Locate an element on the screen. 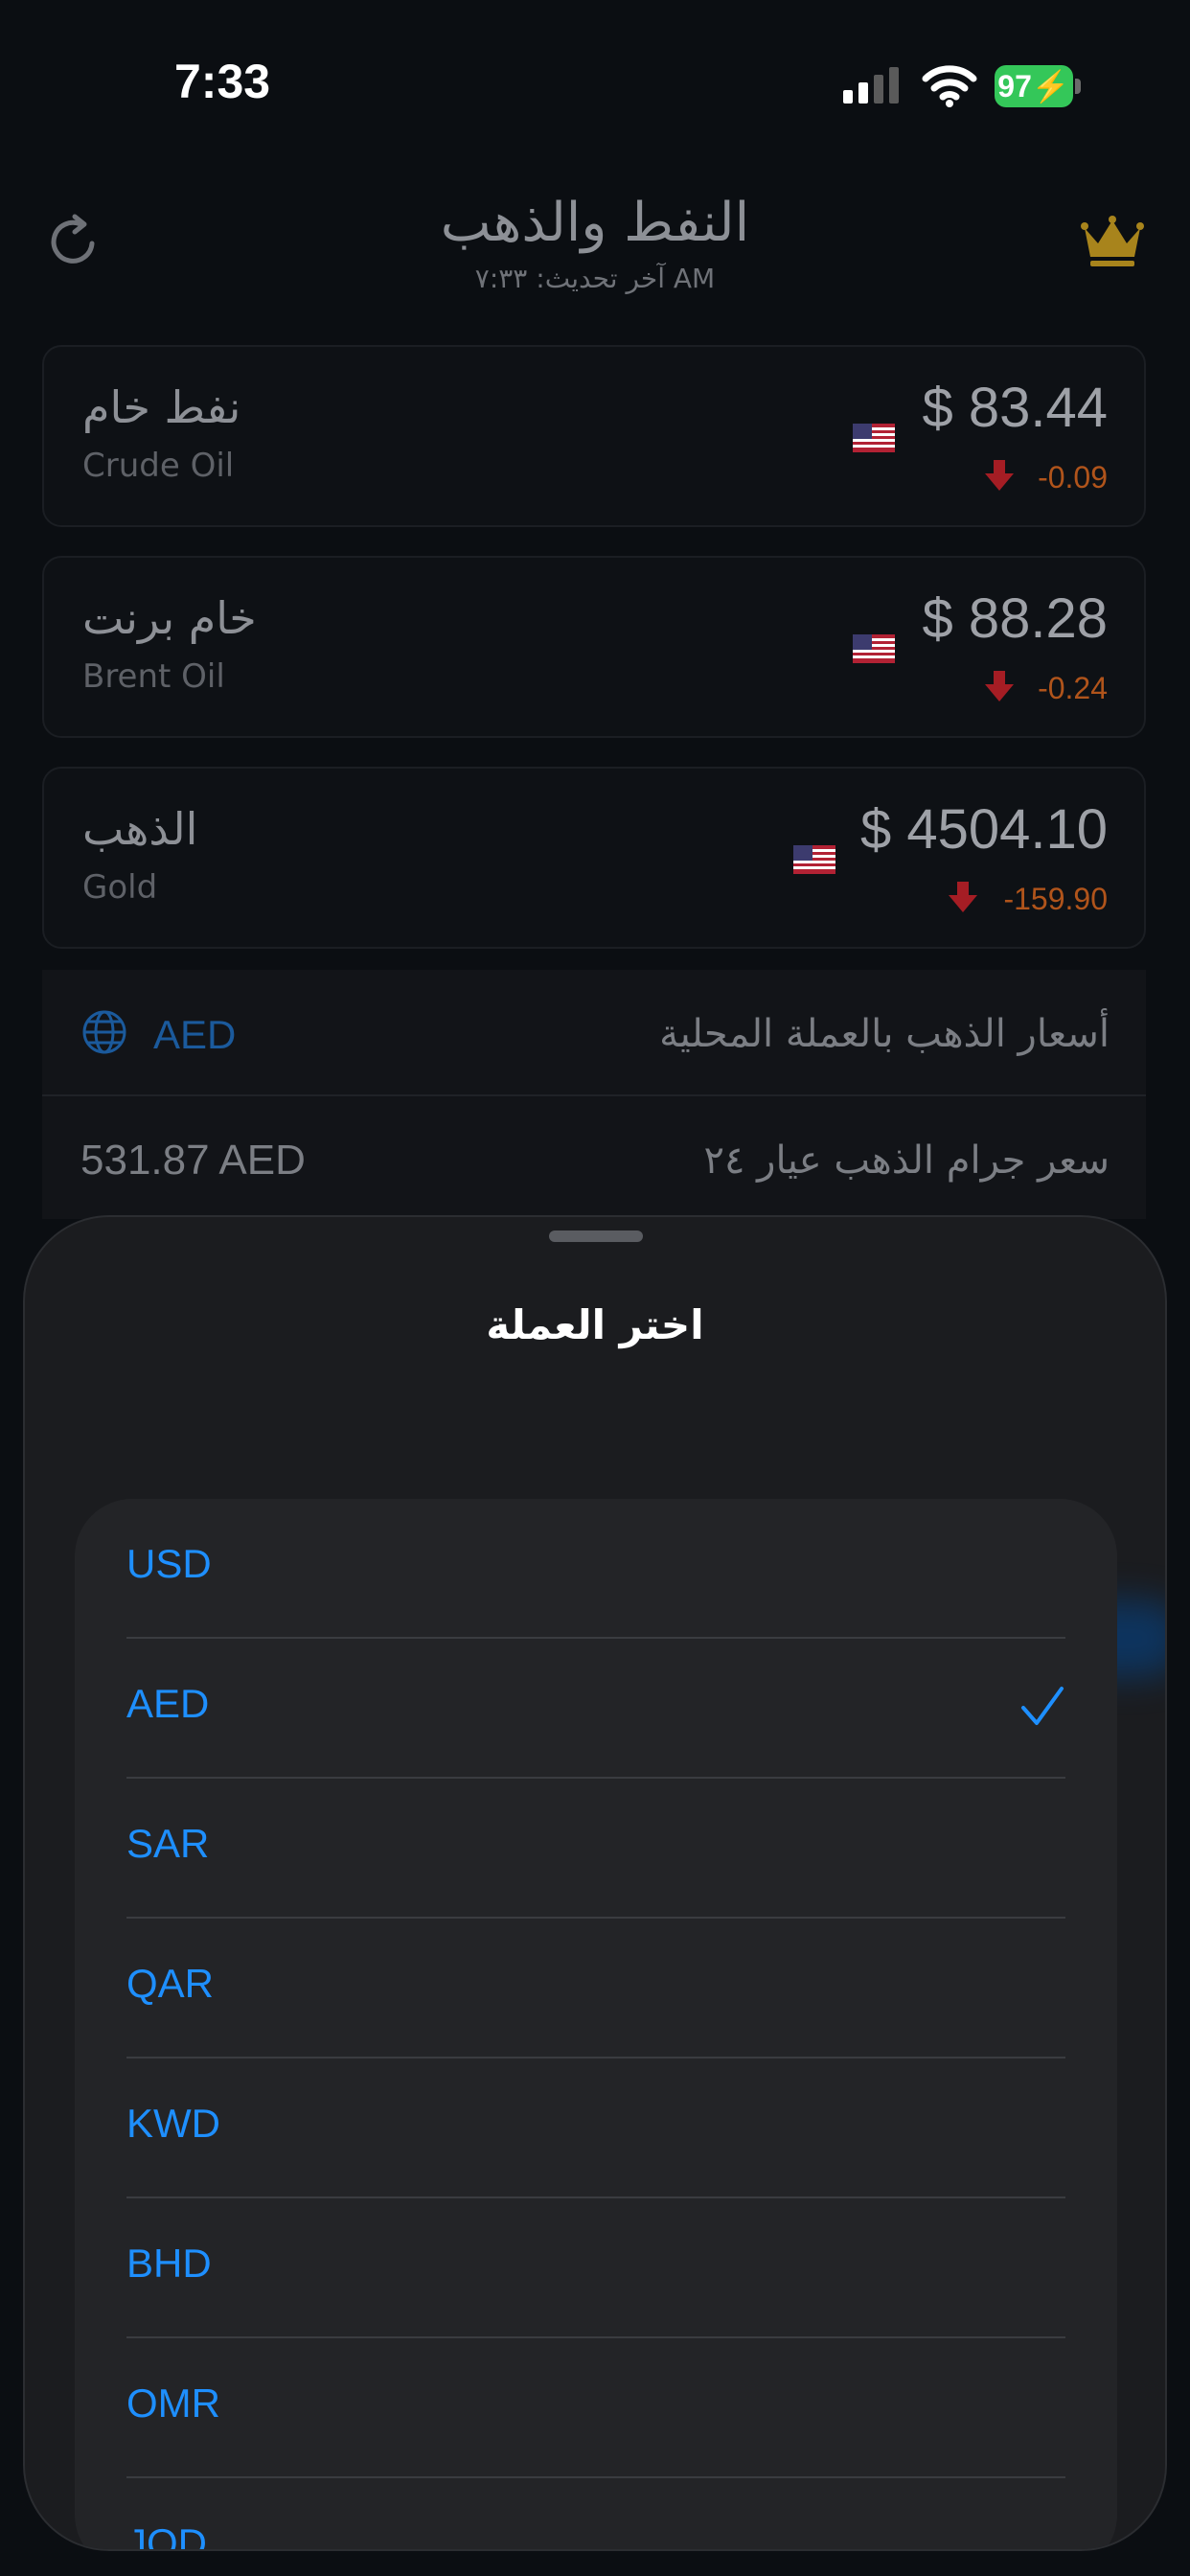 The height and width of the screenshot is (2576, 1190). commodity-english-name: Brent Oil is located at coordinates (154, 676).